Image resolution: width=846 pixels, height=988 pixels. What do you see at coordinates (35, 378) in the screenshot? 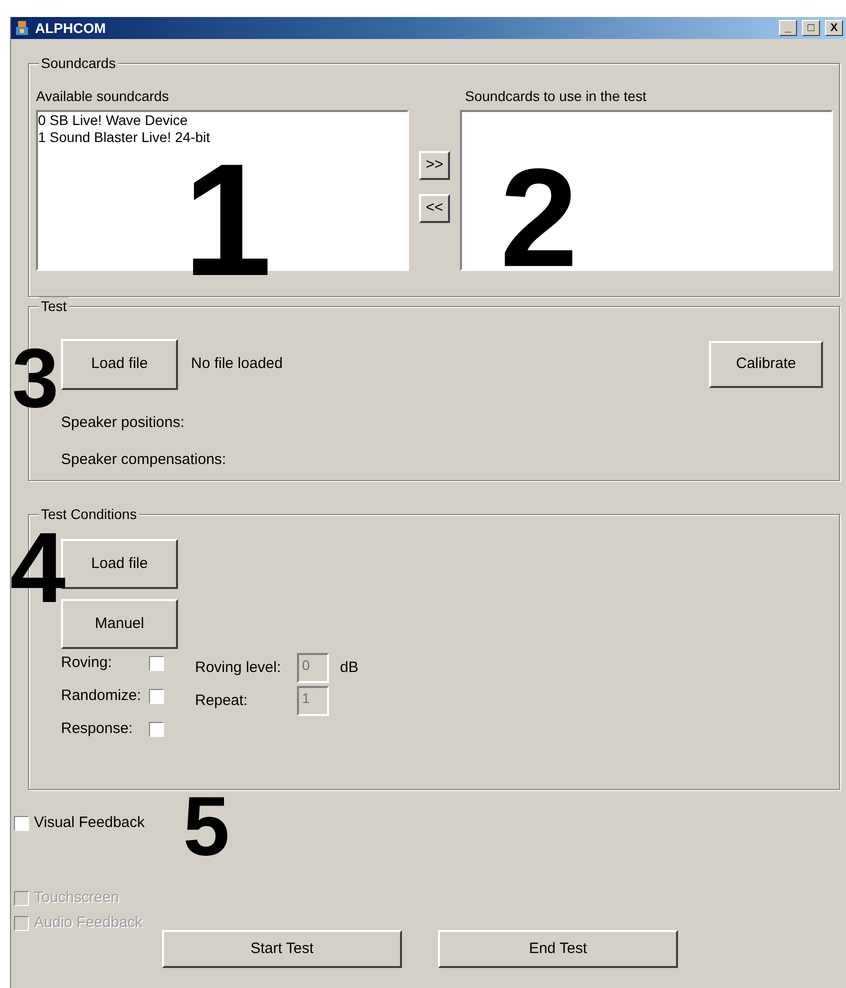
I see `callout-number: 3` at bounding box center [35, 378].